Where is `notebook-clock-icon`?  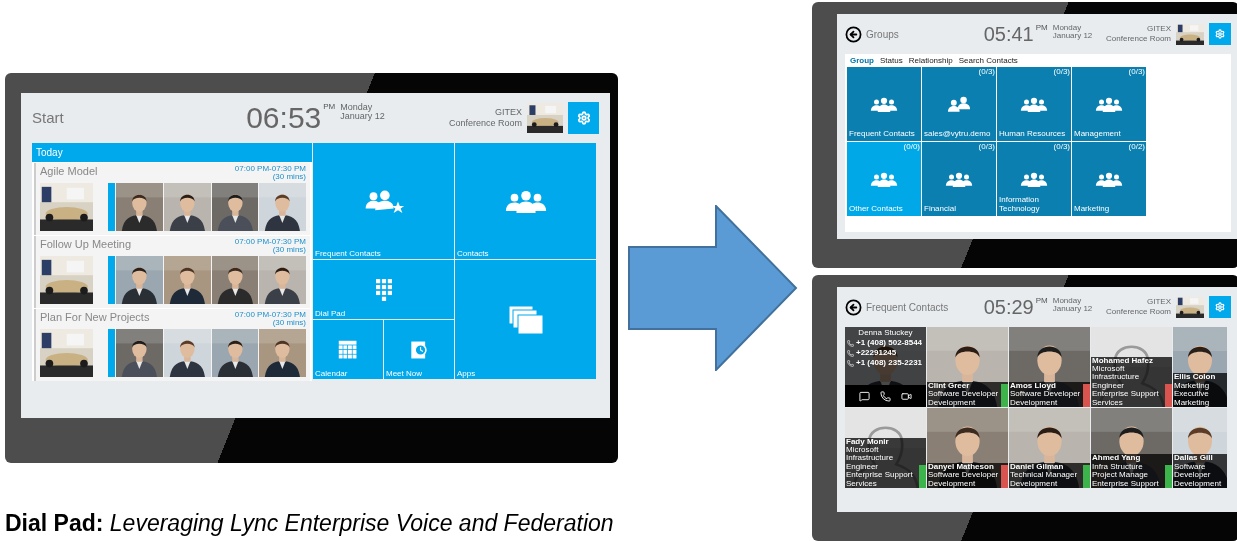 notebook-clock-icon is located at coordinates (419, 349).